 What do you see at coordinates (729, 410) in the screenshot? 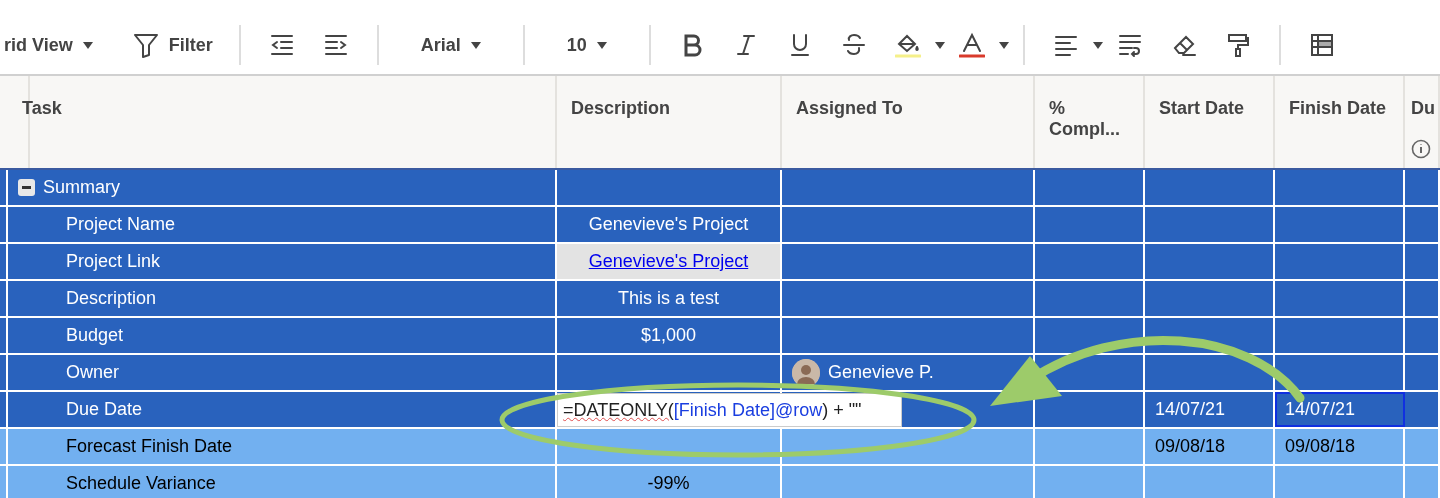
I see `formula-field: =DATEONLY([Finish Date]@row) + ""` at bounding box center [729, 410].